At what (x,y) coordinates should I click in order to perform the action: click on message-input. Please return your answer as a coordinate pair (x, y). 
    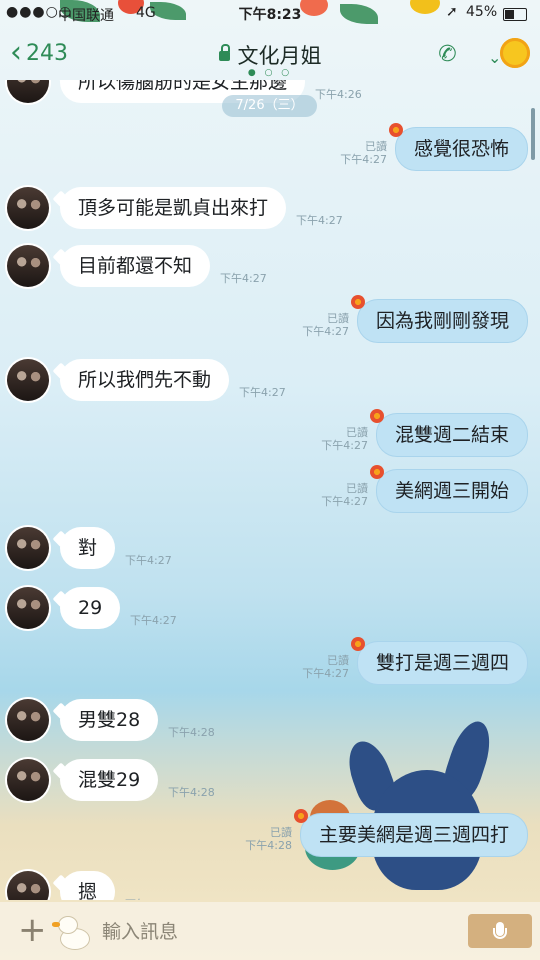
    Looking at the image, I should click on (272, 932).